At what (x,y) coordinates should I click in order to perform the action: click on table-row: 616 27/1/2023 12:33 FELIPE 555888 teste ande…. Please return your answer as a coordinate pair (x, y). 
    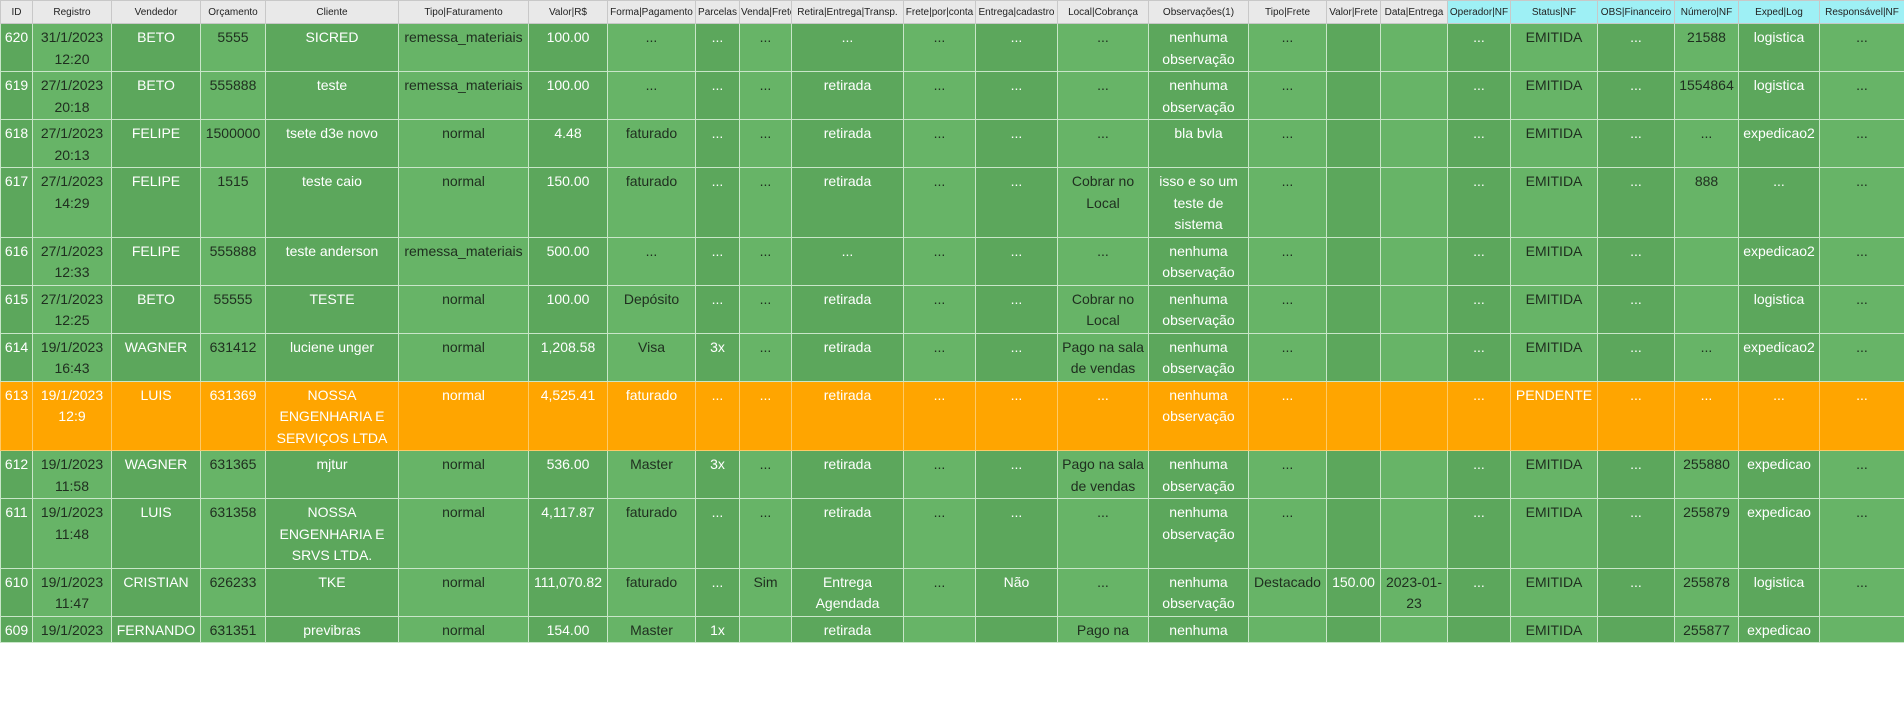
    Looking at the image, I should click on (952, 261).